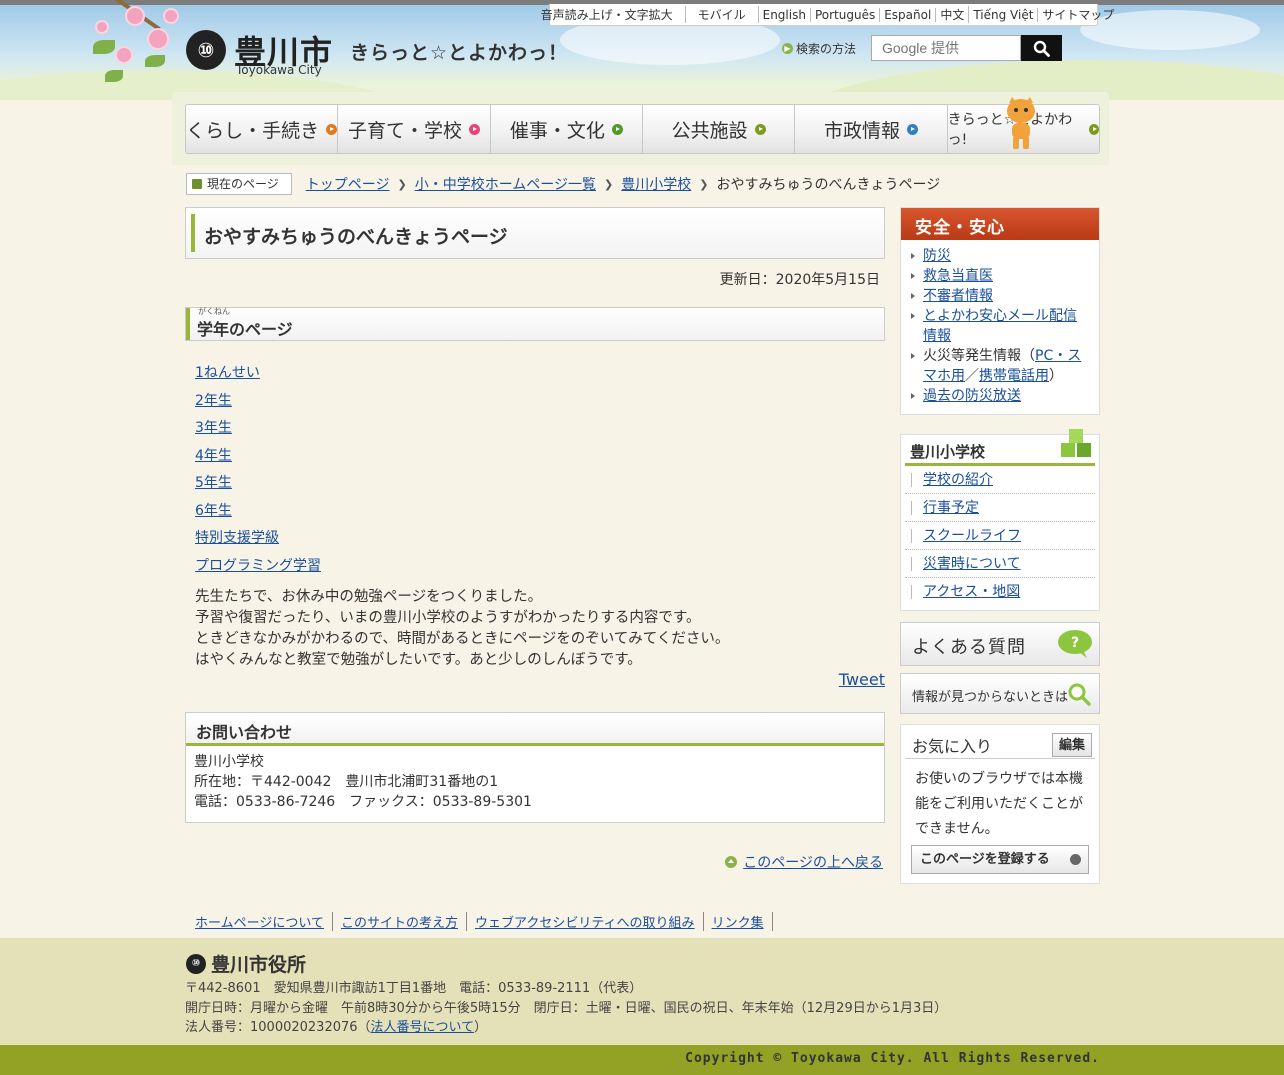 The image size is (1284, 1075). Describe the element at coordinates (953, 14) in the screenshot. I see `util-link-chinese: 中文` at that location.